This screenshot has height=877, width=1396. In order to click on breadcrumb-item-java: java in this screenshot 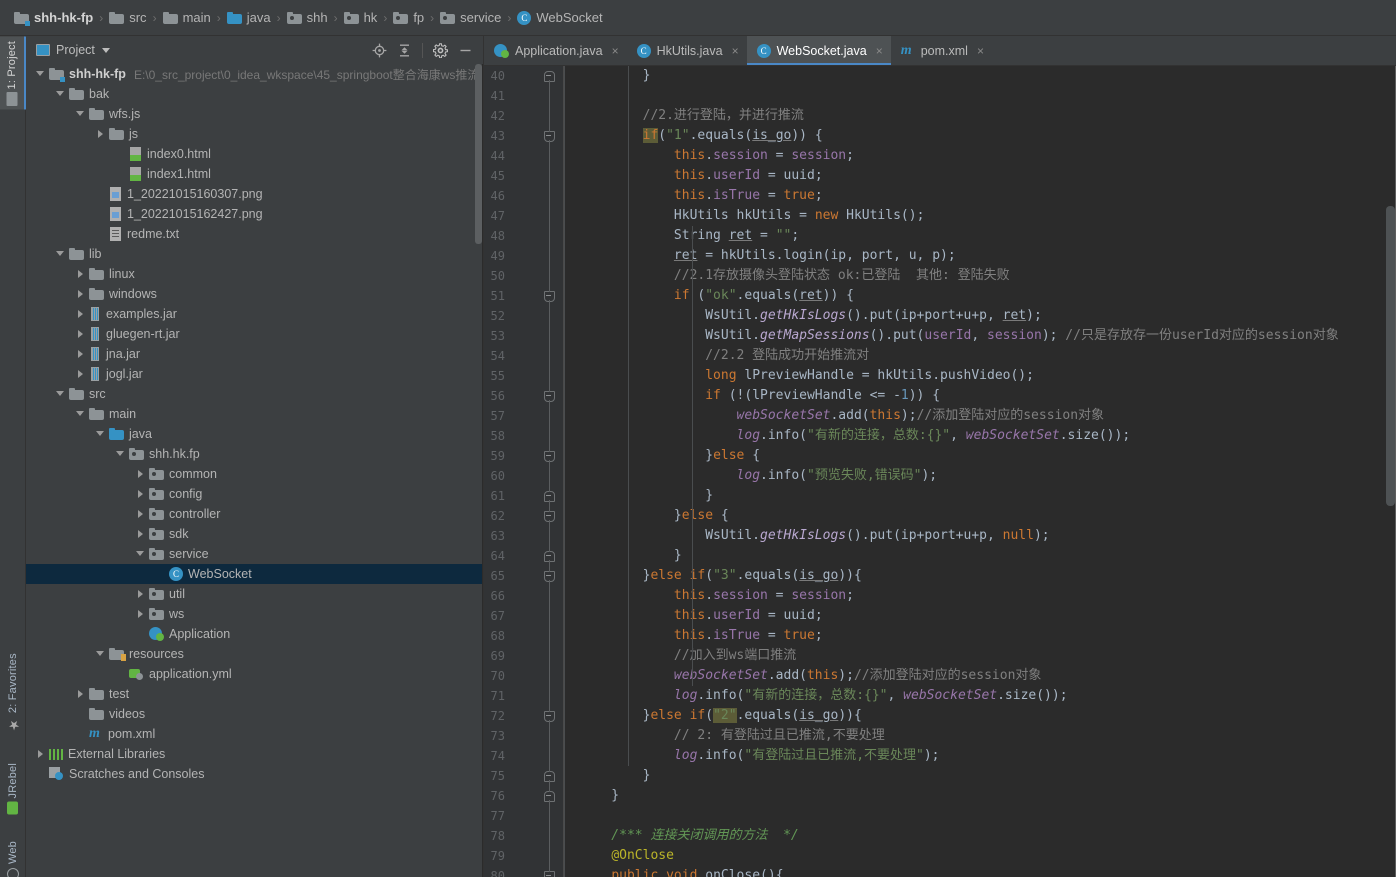, I will do `click(248, 17)`.